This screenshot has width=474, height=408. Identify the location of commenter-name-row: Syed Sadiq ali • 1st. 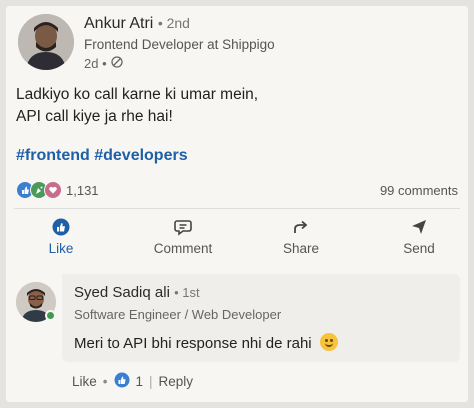
(137, 292).